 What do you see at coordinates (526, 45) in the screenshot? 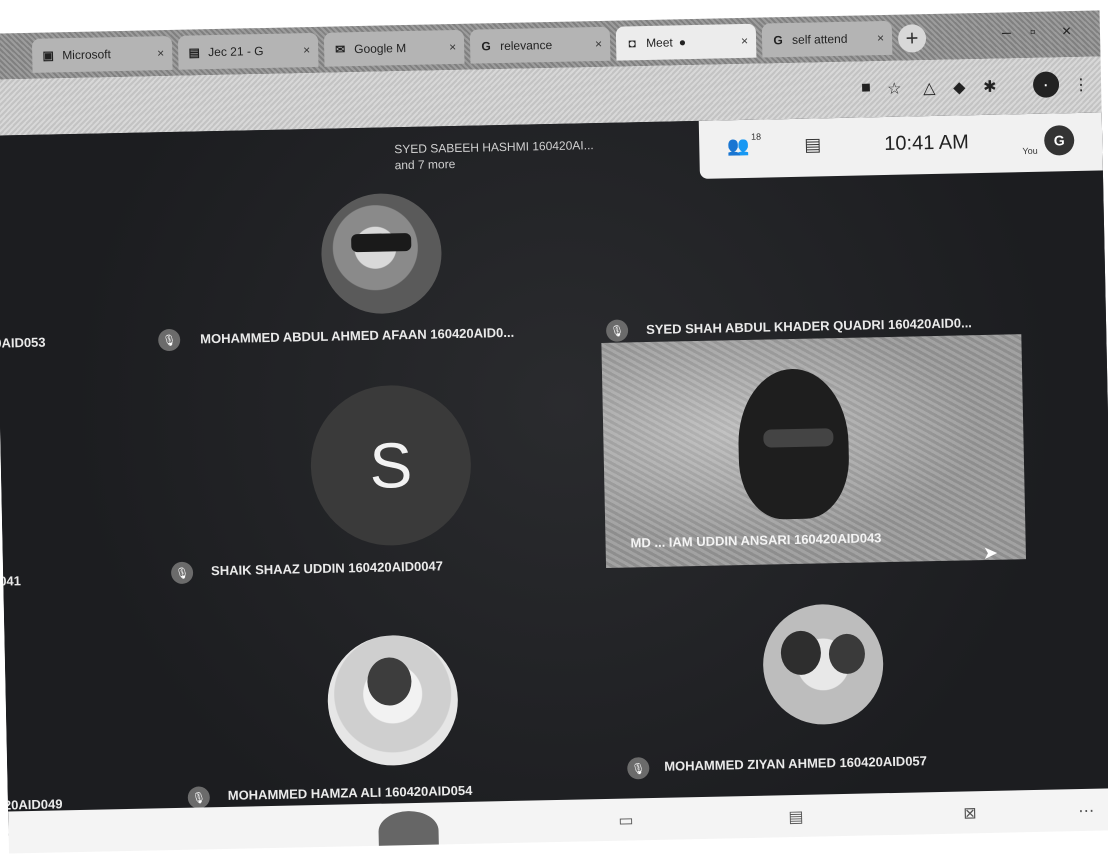
I see `tab-label: relevance` at bounding box center [526, 45].